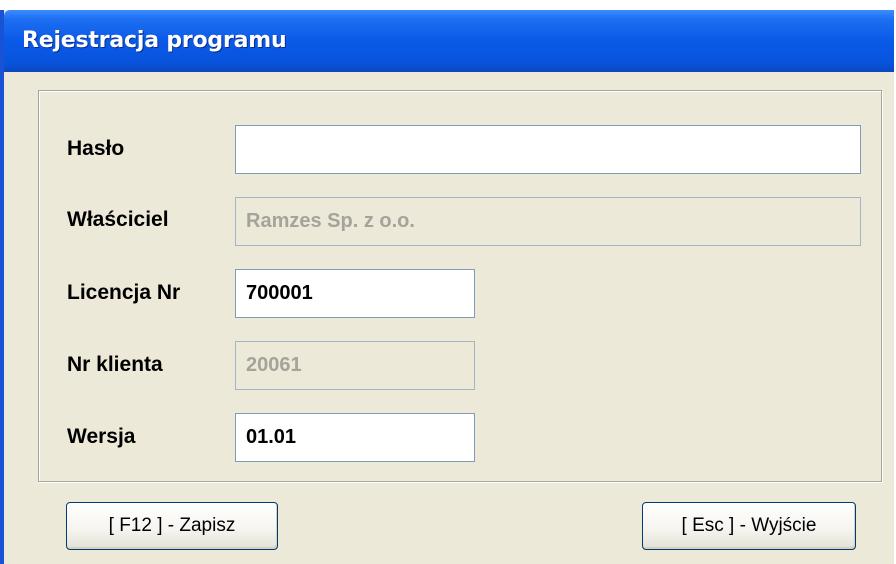  What do you see at coordinates (96, 148) in the screenshot?
I see `password-label: Hasło` at bounding box center [96, 148].